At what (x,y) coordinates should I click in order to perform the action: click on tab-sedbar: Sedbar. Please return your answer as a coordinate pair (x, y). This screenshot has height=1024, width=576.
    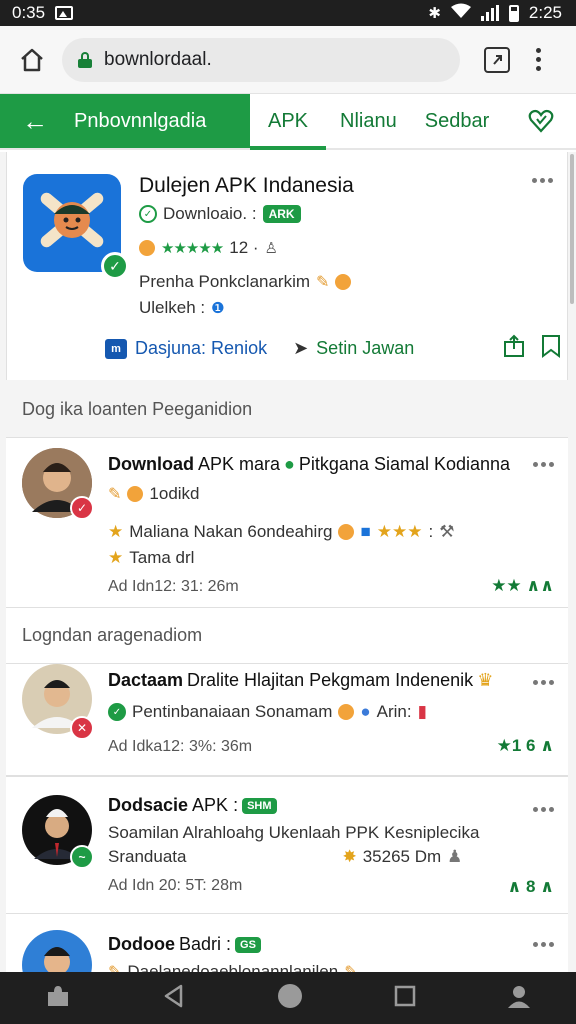
    Looking at the image, I should click on (457, 121).